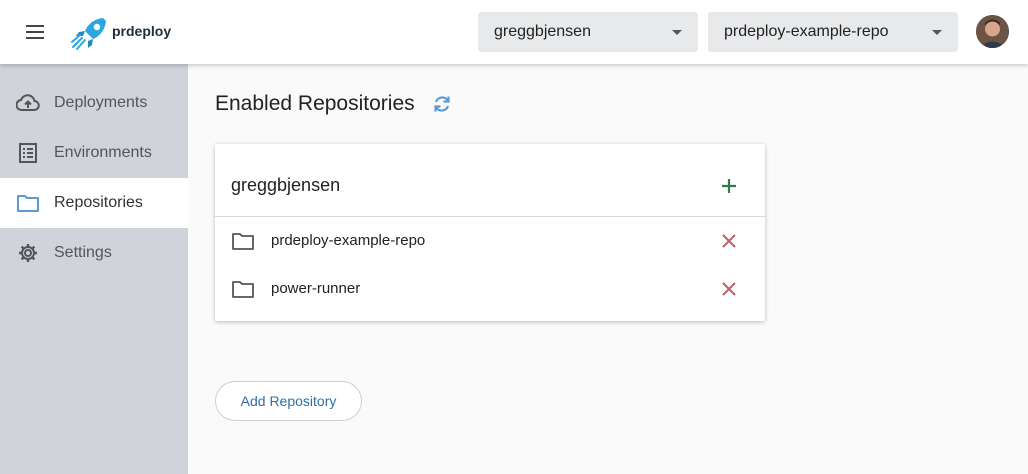  What do you see at coordinates (286, 185) in the screenshot?
I see `card-title: greggbjensen` at bounding box center [286, 185].